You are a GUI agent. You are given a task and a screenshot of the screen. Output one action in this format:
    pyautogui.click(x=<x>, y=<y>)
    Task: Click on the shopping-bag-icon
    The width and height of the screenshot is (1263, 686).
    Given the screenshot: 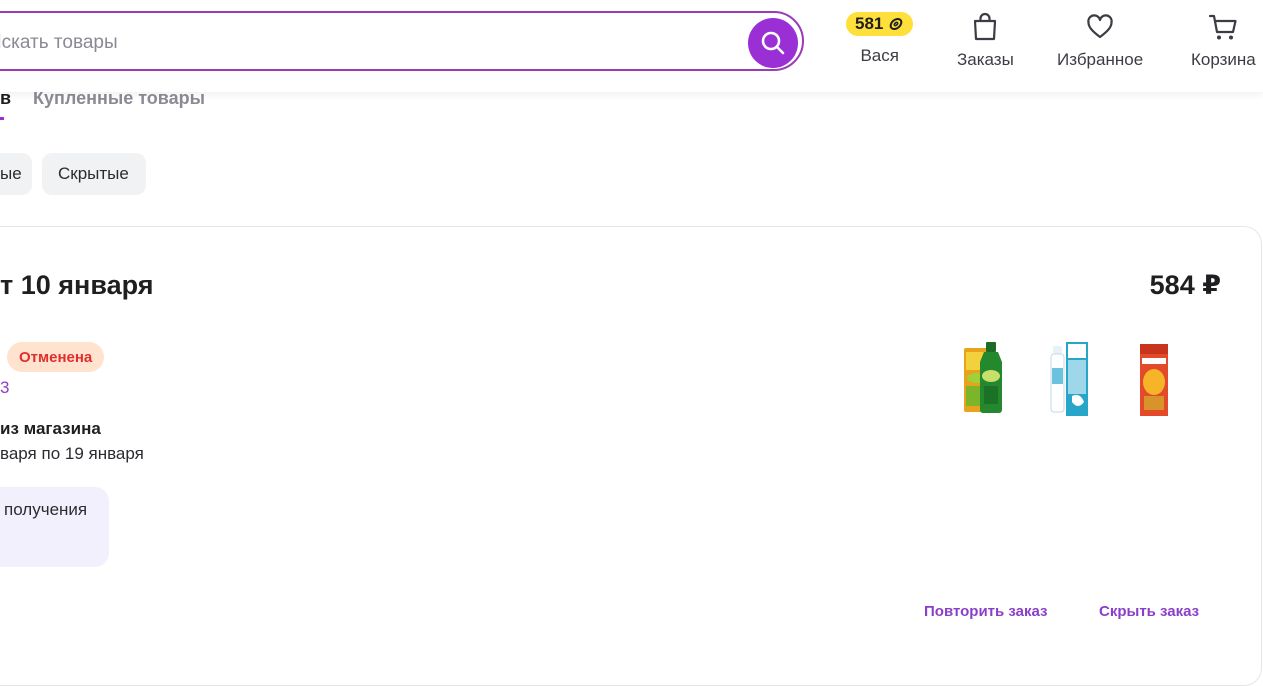 What is the action you would take?
    pyautogui.click(x=985, y=26)
    